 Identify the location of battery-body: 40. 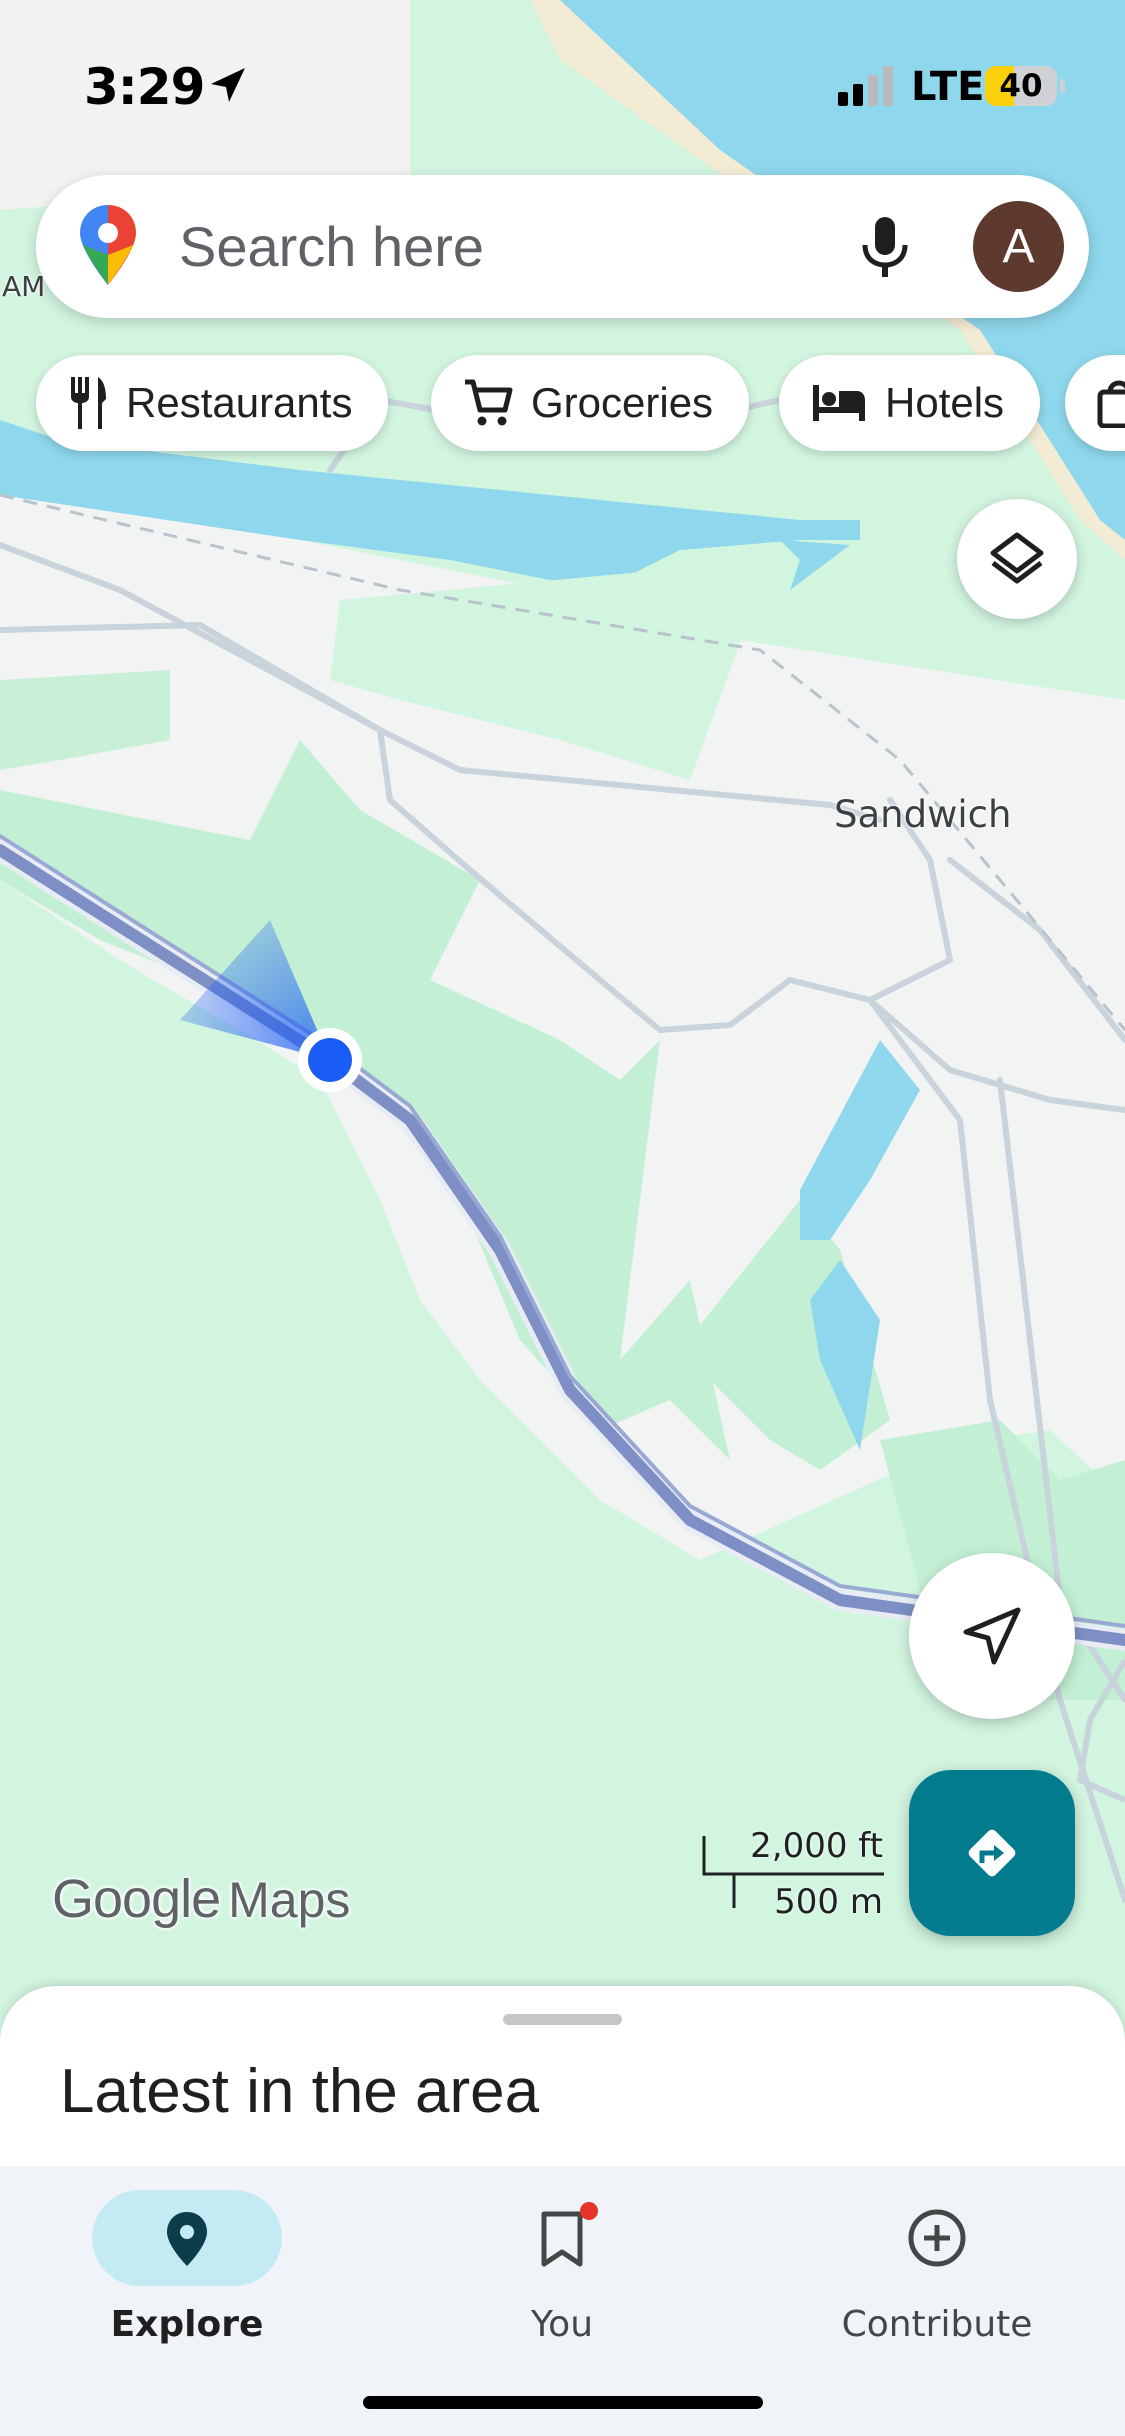
(1021, 86).